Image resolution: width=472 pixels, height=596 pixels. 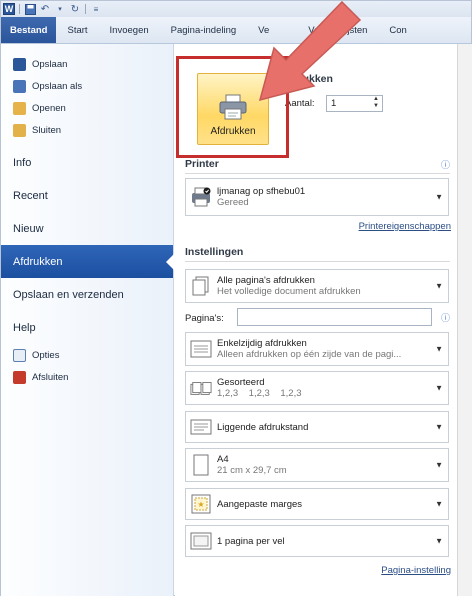 I want to click on print-button: Afdrukken, so click(x=233, y=109).